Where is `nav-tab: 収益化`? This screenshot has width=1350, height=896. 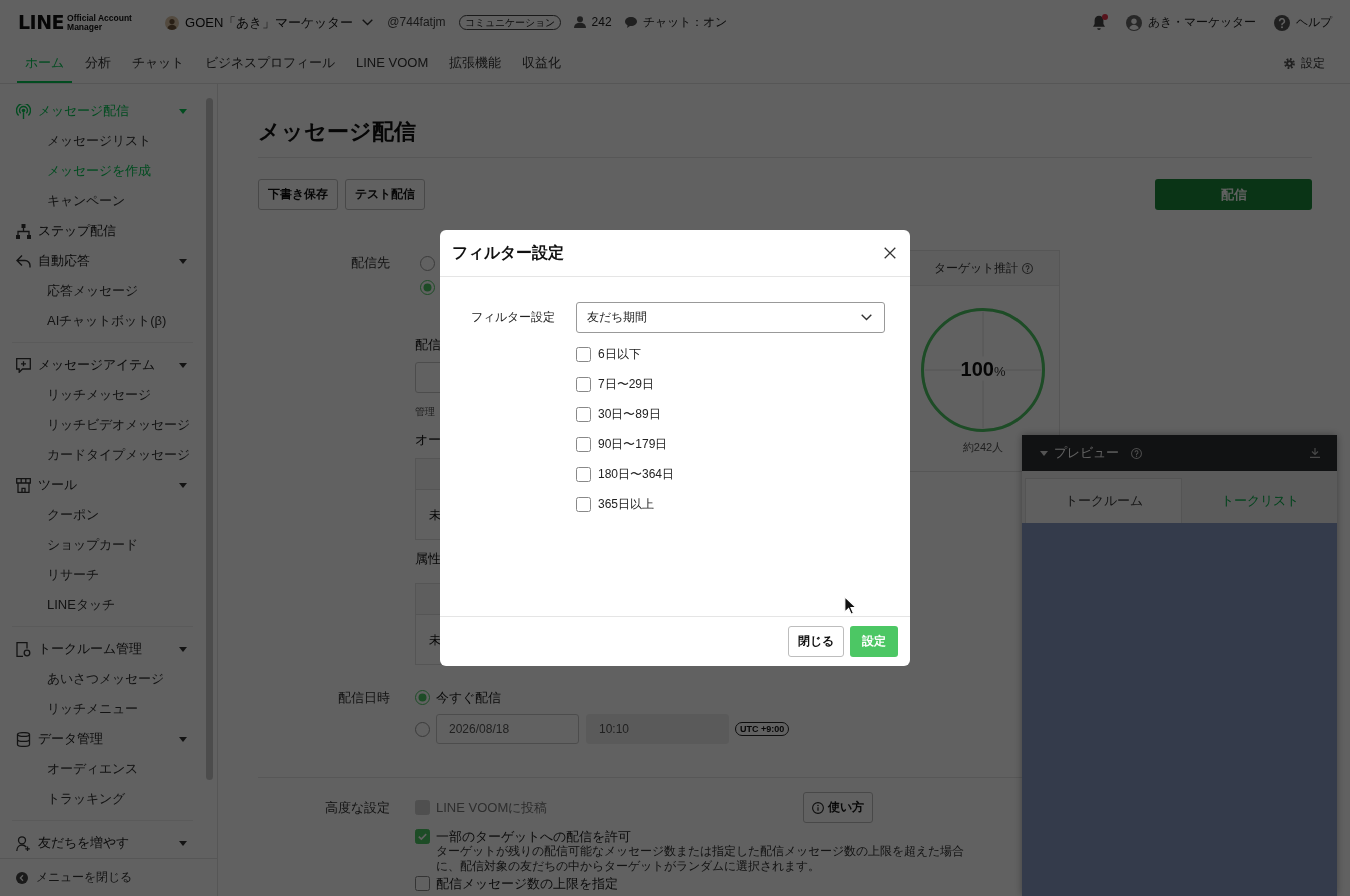
nav-tab: 収益化 is located at coordinates (542, 64).